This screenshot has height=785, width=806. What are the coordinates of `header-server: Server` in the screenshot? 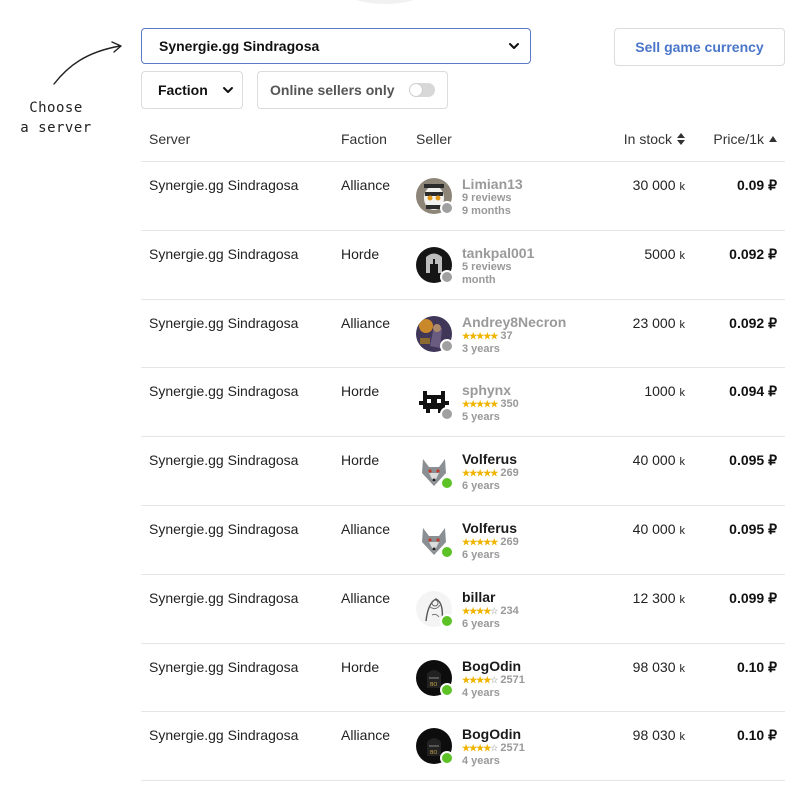 It's located at (170, 139).